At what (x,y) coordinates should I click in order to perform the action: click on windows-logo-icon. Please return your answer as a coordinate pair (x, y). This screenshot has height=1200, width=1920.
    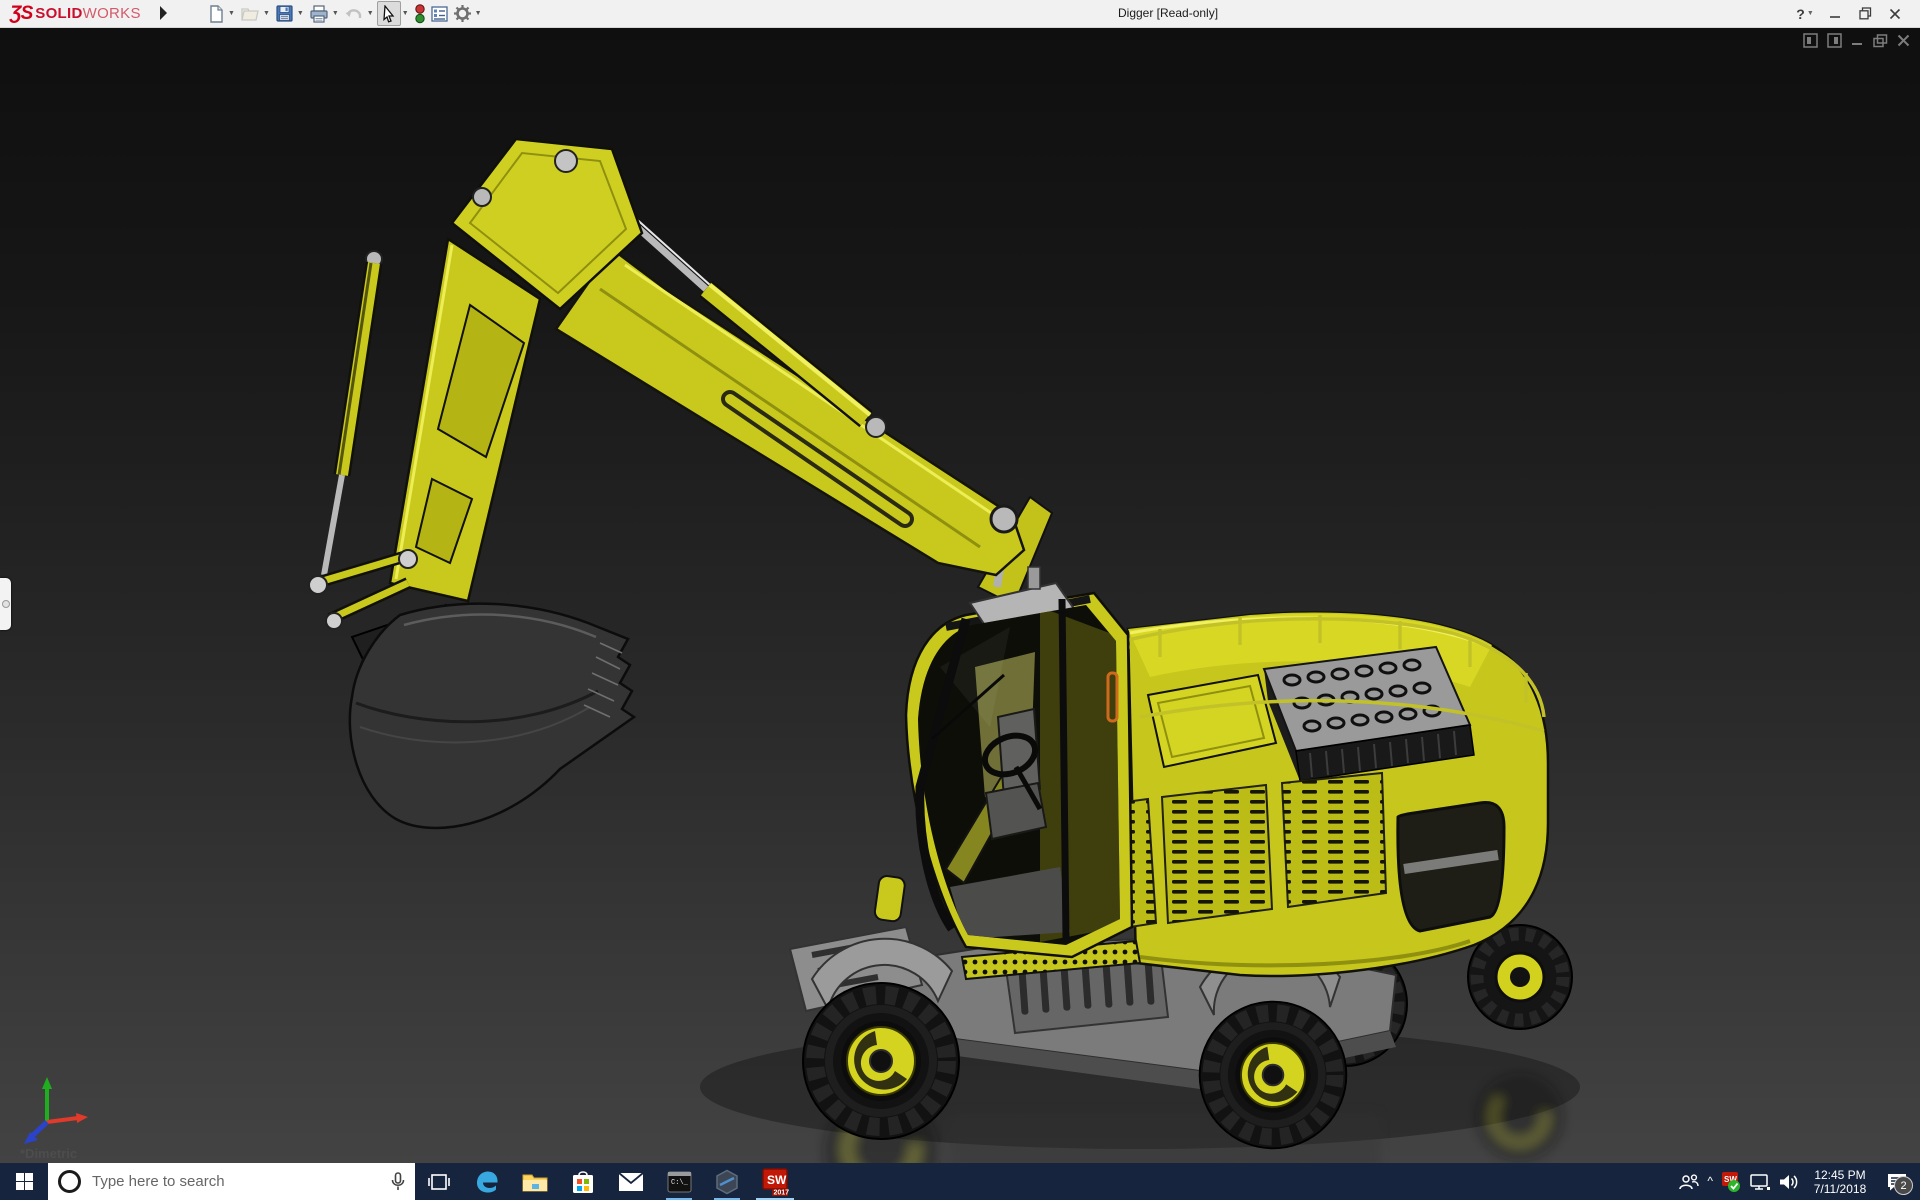
    Looking at the image, I should click on (24, 1181).